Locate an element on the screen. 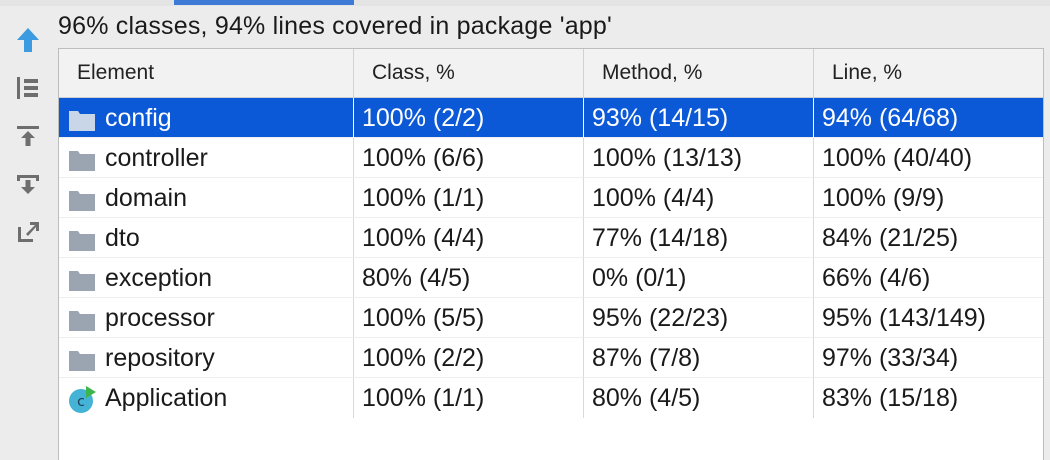  generate-report-icon is located at coordinates (28, 232).